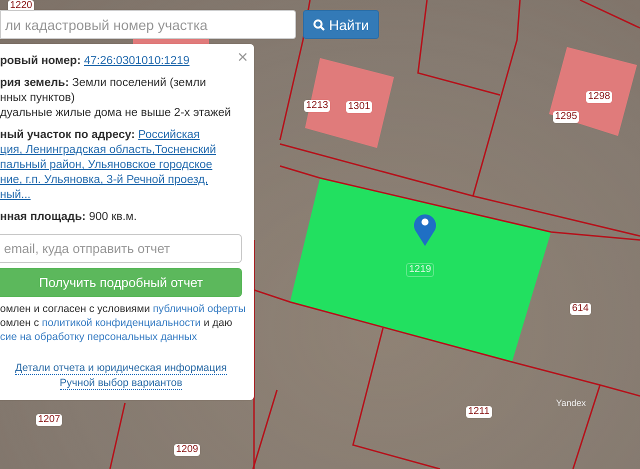  I want to click on parcel-number-label: 1298, so click(599, 97).